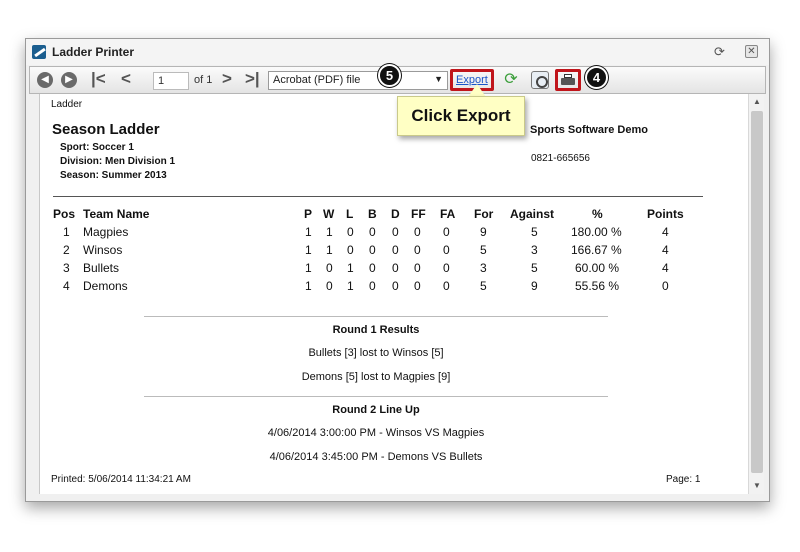  Describe the element at coordinates (395, 214) in the screenshot. I see `col-header: D` at that location.